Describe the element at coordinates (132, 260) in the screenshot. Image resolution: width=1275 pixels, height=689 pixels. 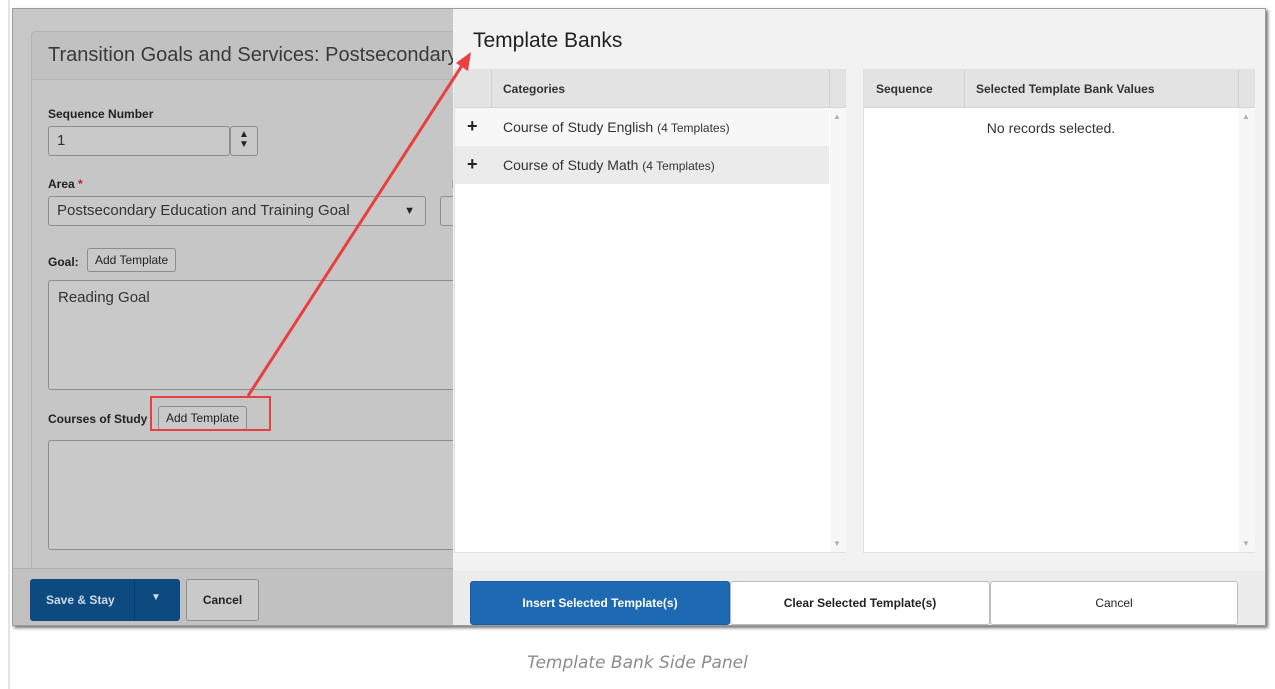
I see `goal-add-template-button: Add Template` at that location.